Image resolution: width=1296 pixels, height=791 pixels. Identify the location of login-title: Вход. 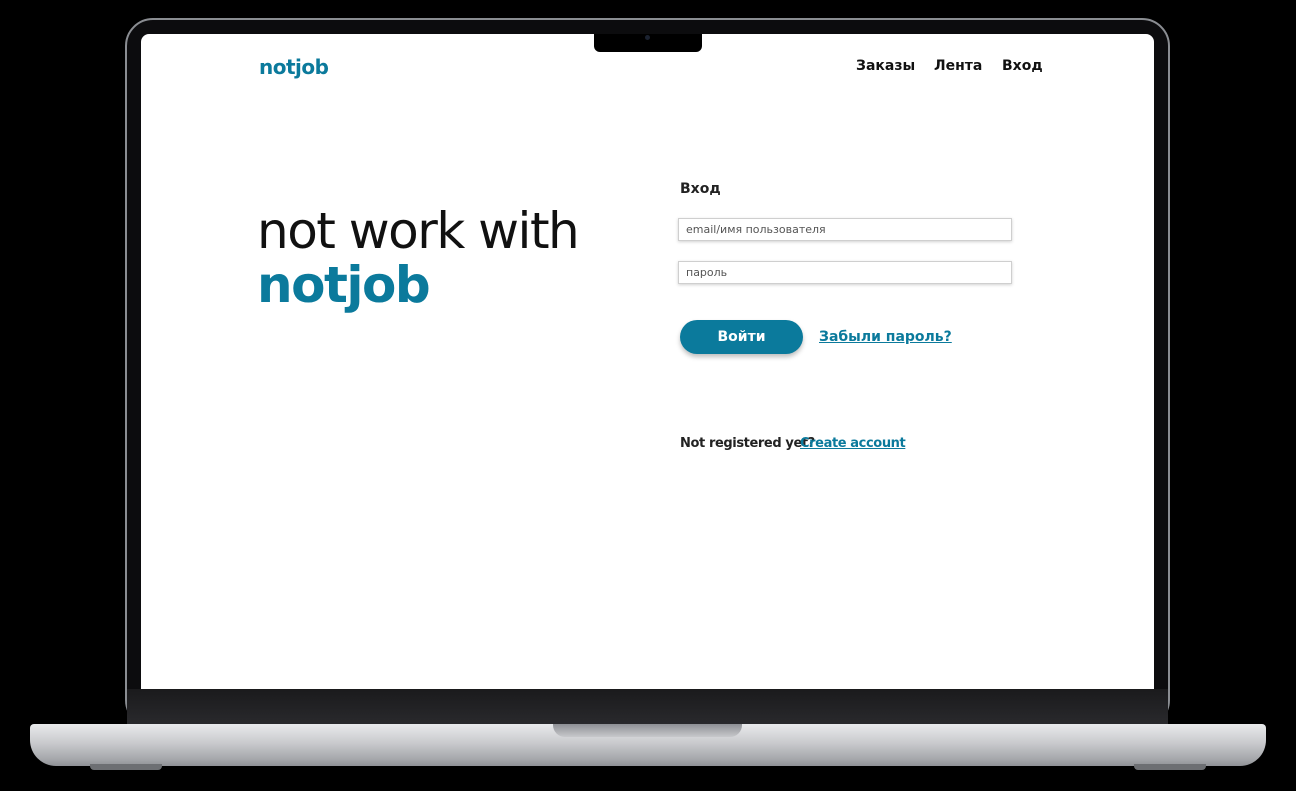
(700, 189).